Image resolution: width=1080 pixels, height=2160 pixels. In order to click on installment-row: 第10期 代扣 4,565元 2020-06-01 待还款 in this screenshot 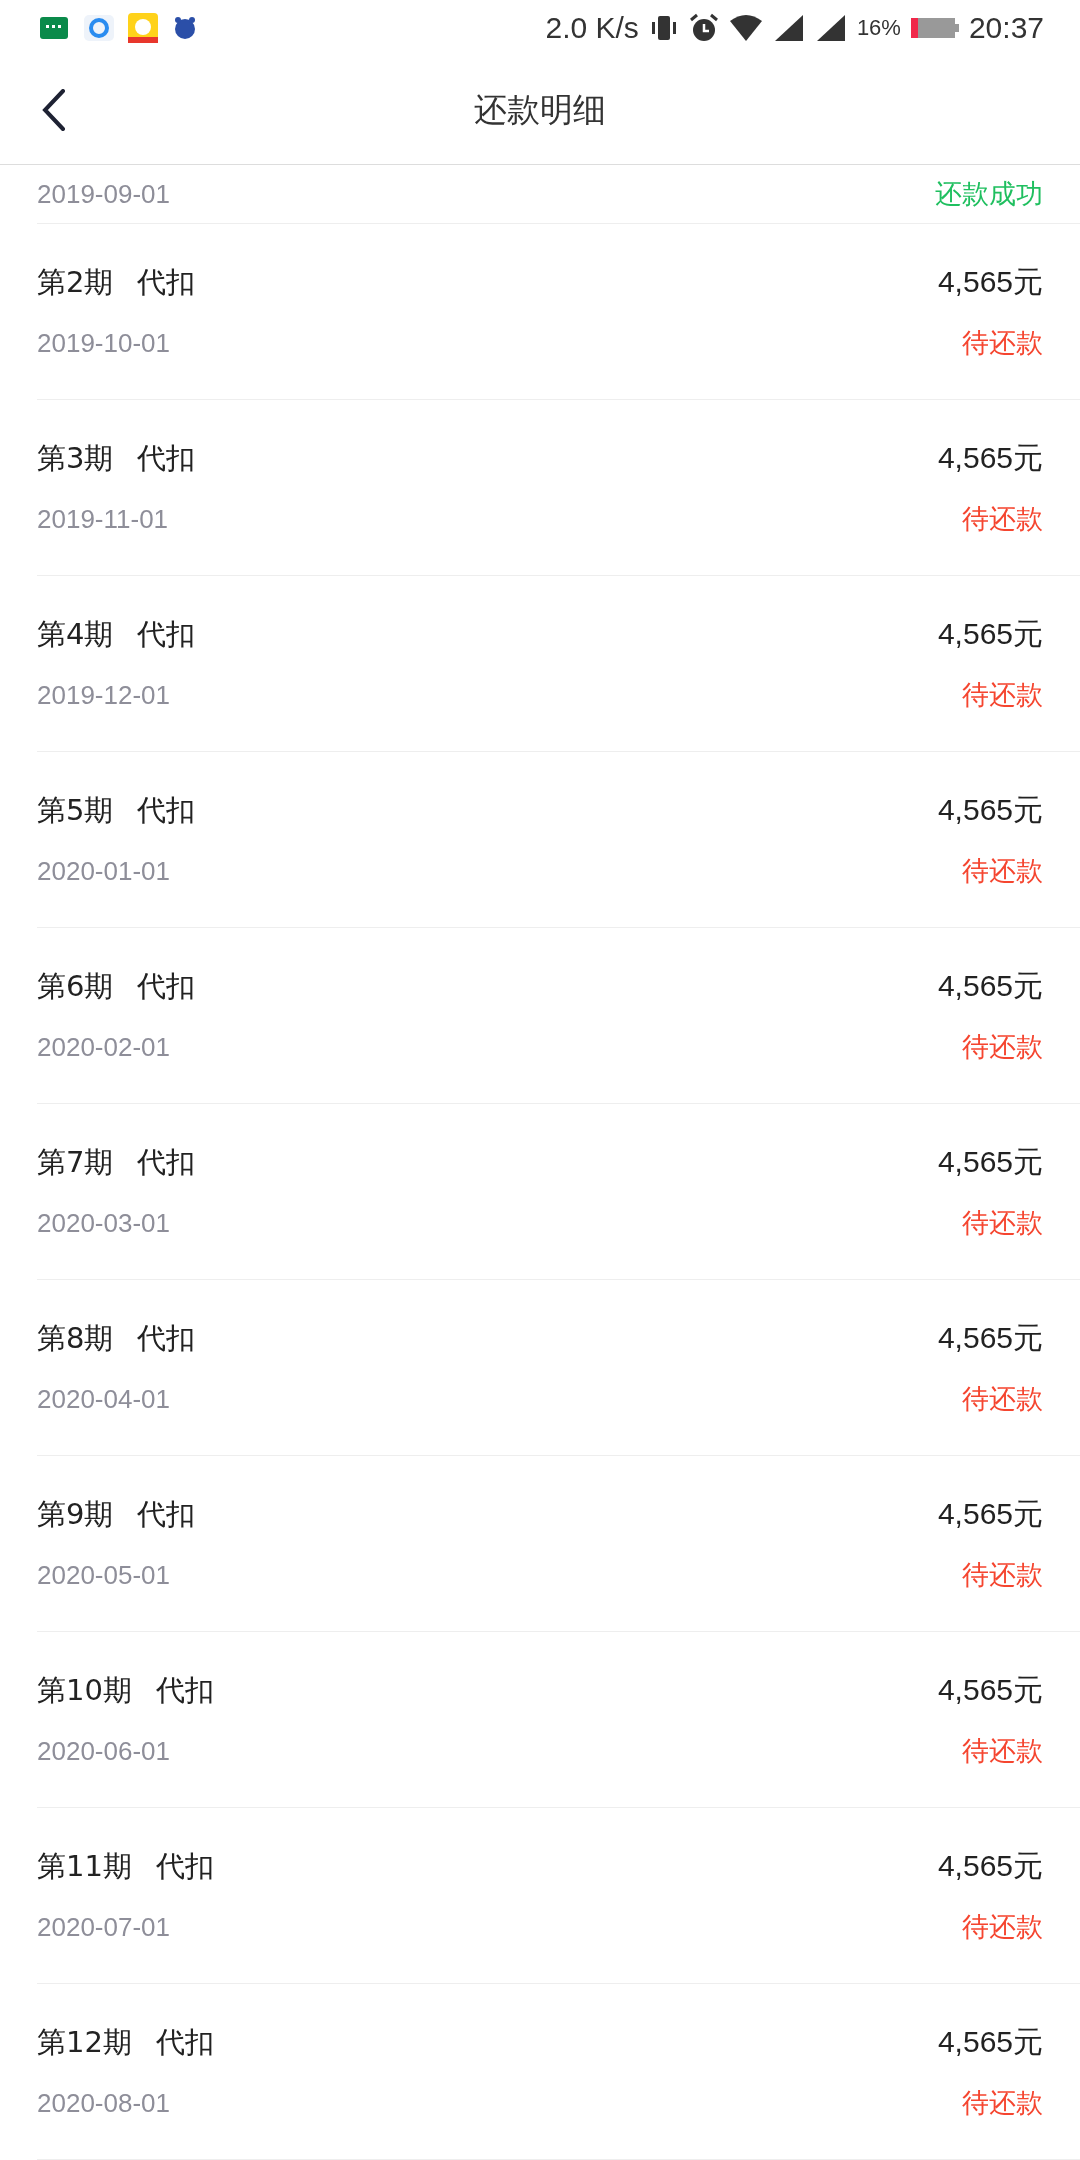, I will do `click(558, 1720)`.